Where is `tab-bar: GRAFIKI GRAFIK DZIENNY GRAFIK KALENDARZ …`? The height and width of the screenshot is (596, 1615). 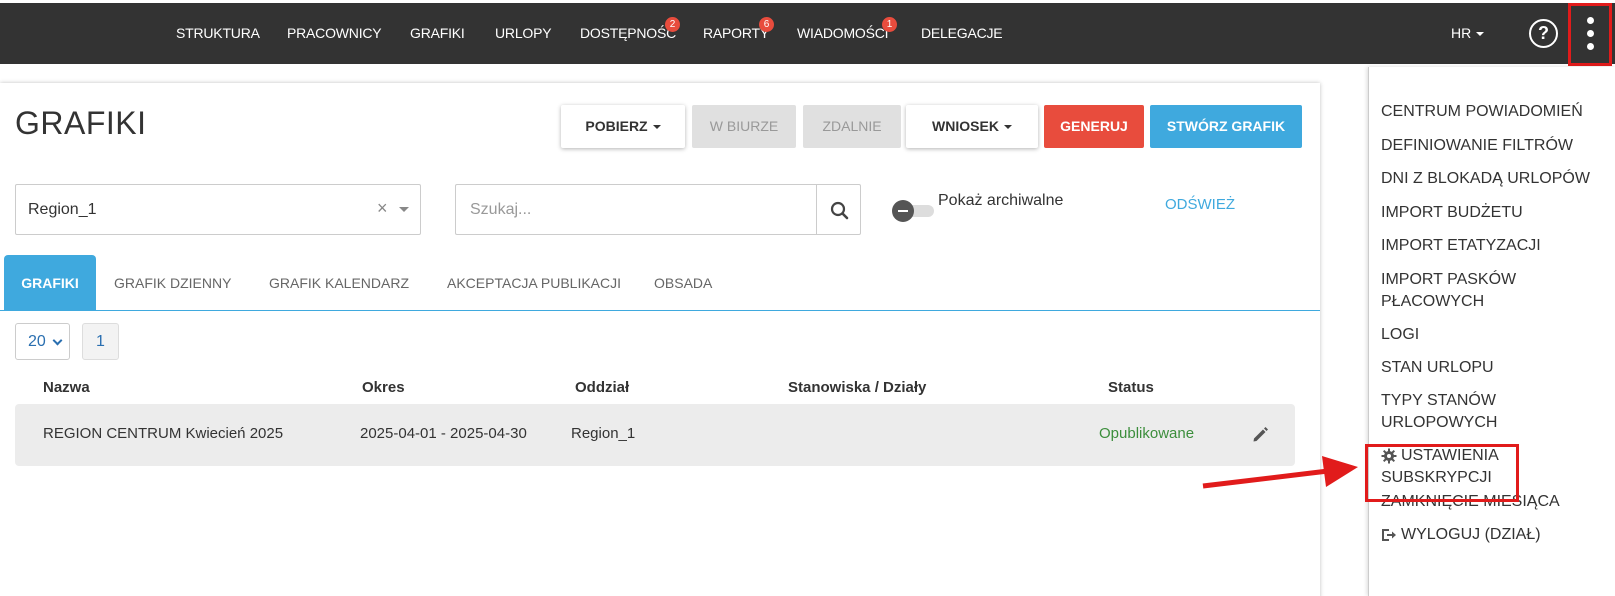 tab-bar: GRAFIKI GRAFIK DZIENNY GRAFIK KALENDARZ … is located at coordinates (660, 283).